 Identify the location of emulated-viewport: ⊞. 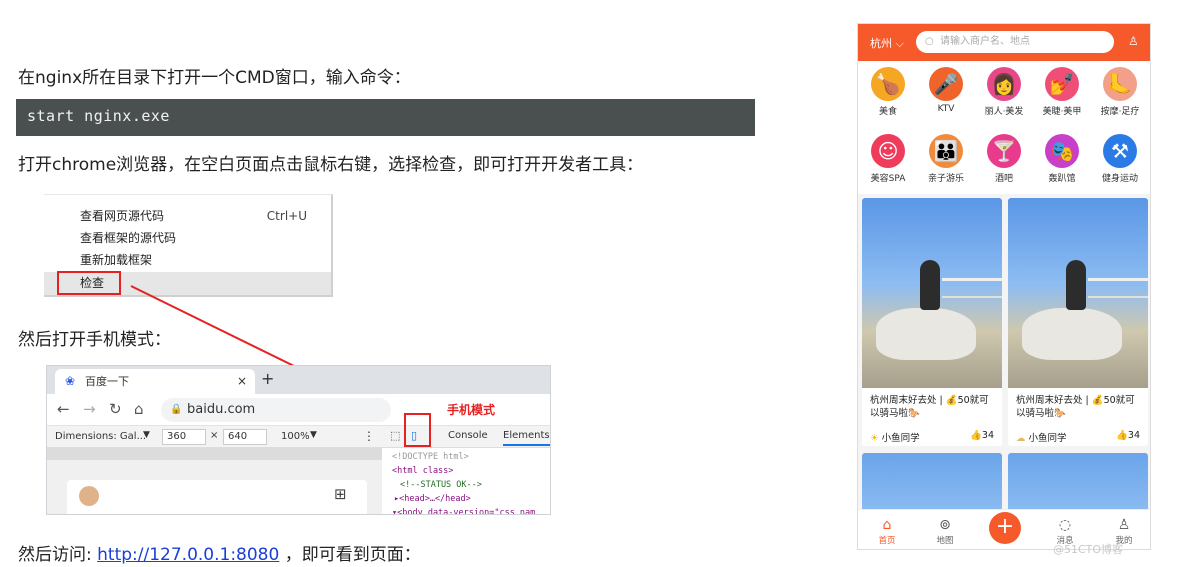
(214, 487).